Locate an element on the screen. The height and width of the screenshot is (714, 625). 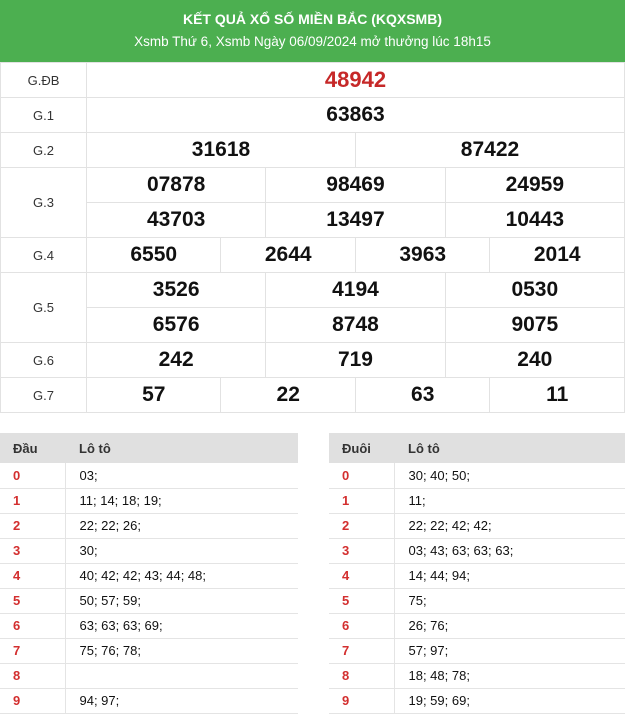
prize-number: 11 is located at coordinates (557, 395).